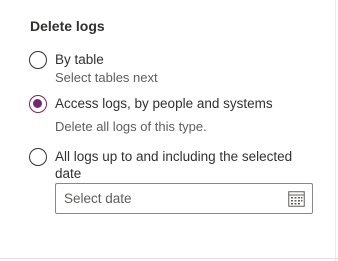 The height and width of the screenshot is (261, 338). I want to click on calendar-icon, so click(296, 199).